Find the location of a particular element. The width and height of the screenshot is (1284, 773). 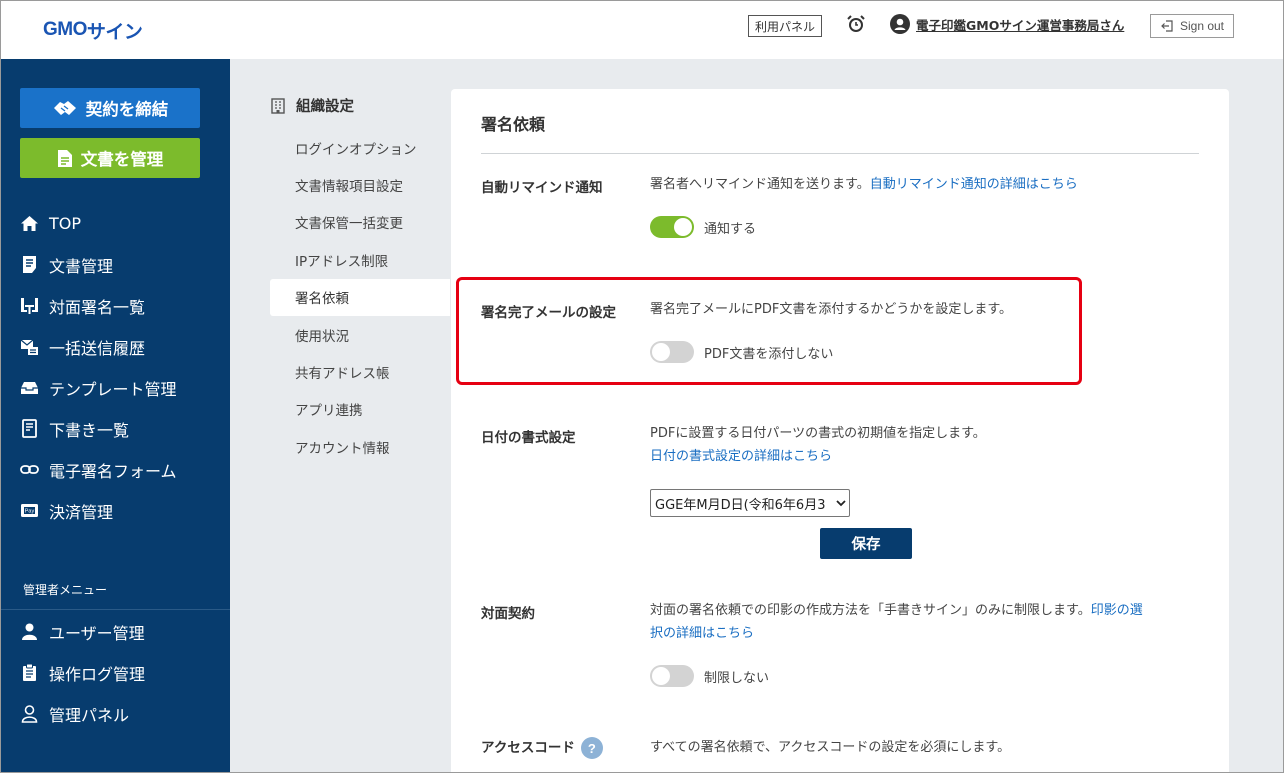

date-format-select-value: GGE年M月D日(令和6年6月3 is located at coordinates (740, 505).